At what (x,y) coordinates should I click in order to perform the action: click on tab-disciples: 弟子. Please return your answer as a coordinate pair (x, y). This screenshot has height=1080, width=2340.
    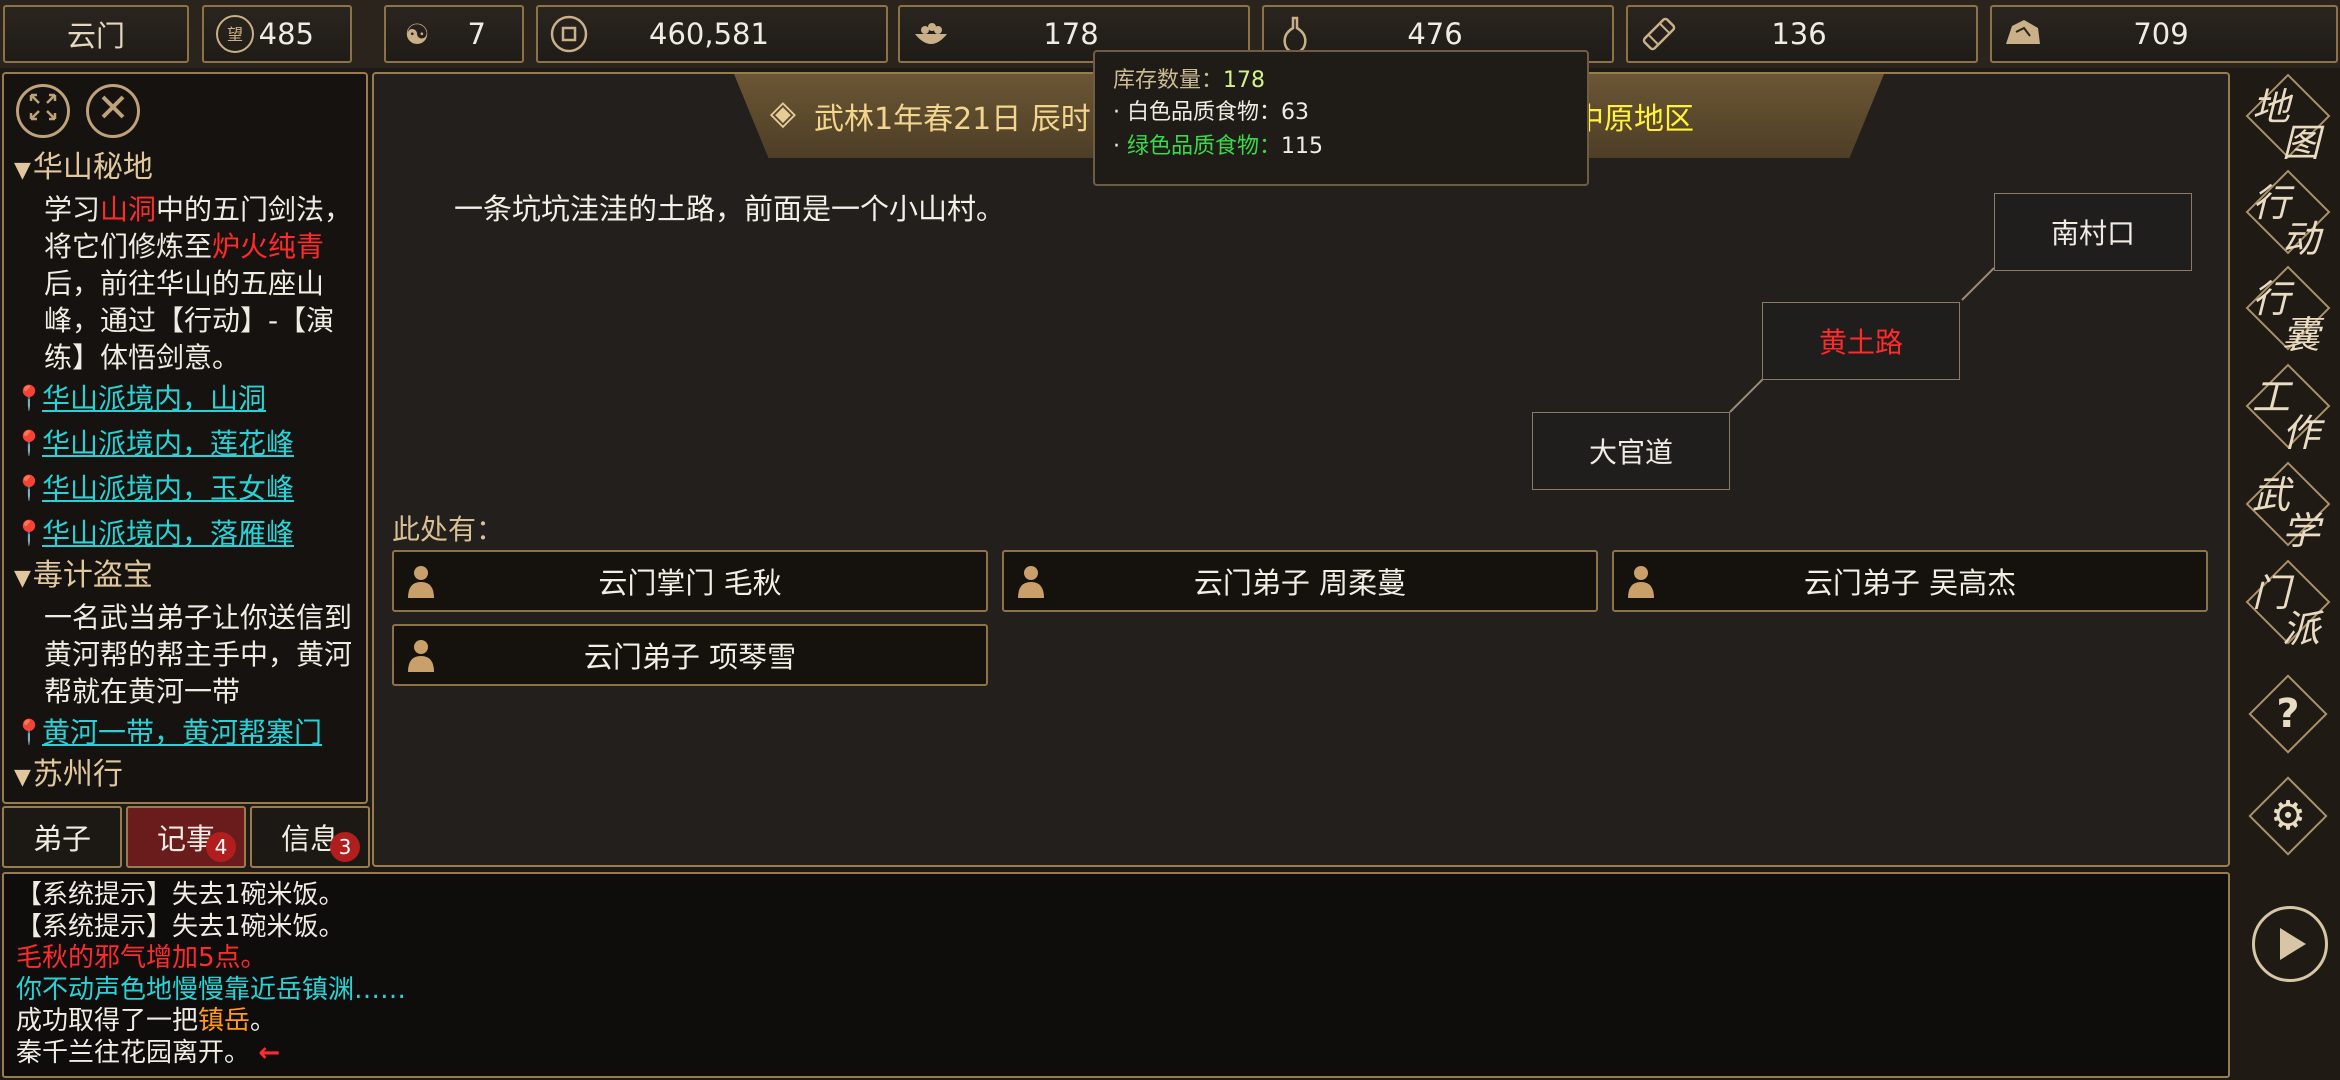
    Looking at the image, I should click on (62, 837).